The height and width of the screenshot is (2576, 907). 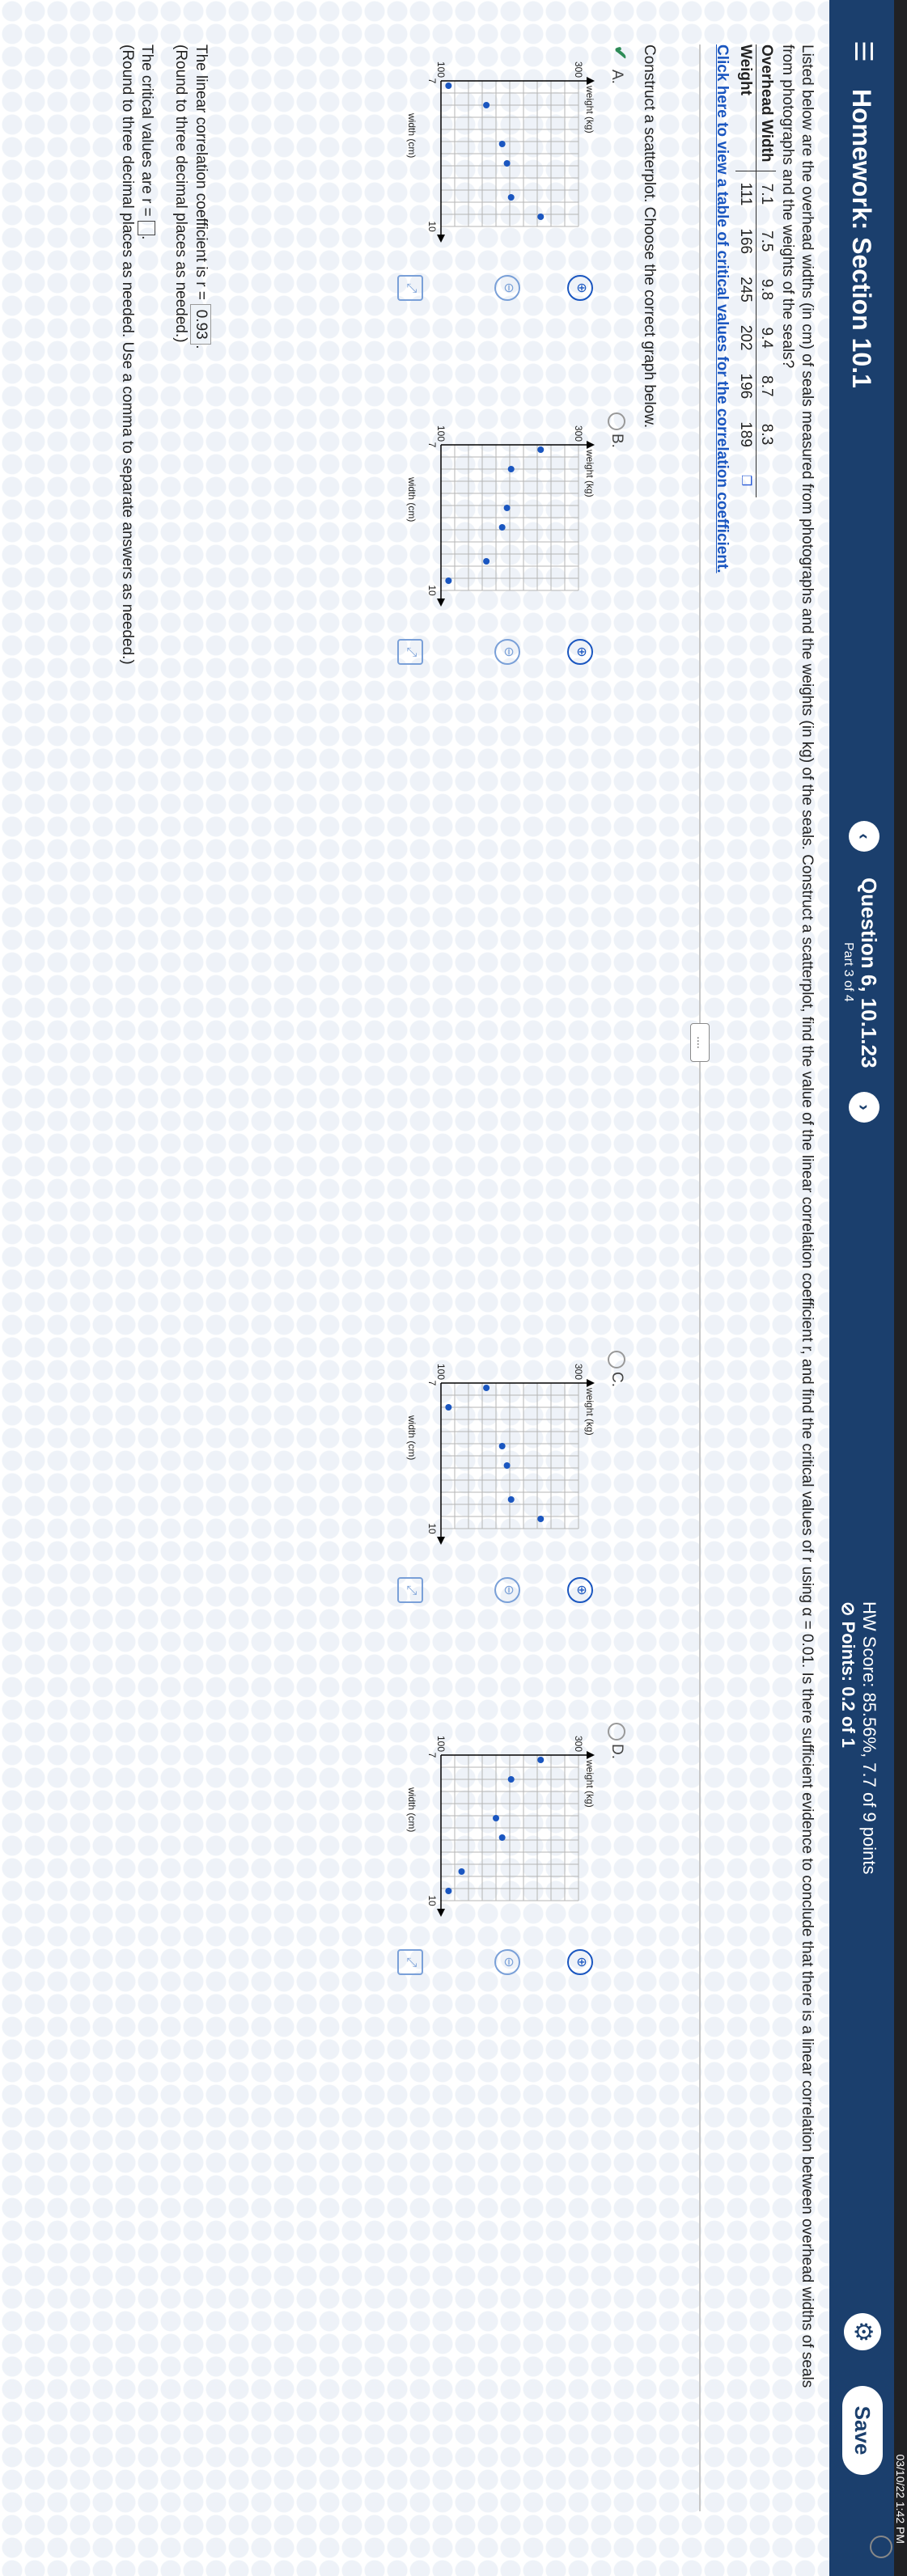 I want to click on homework-title: Homework: Section 10.1, so click(x=862, y=239).